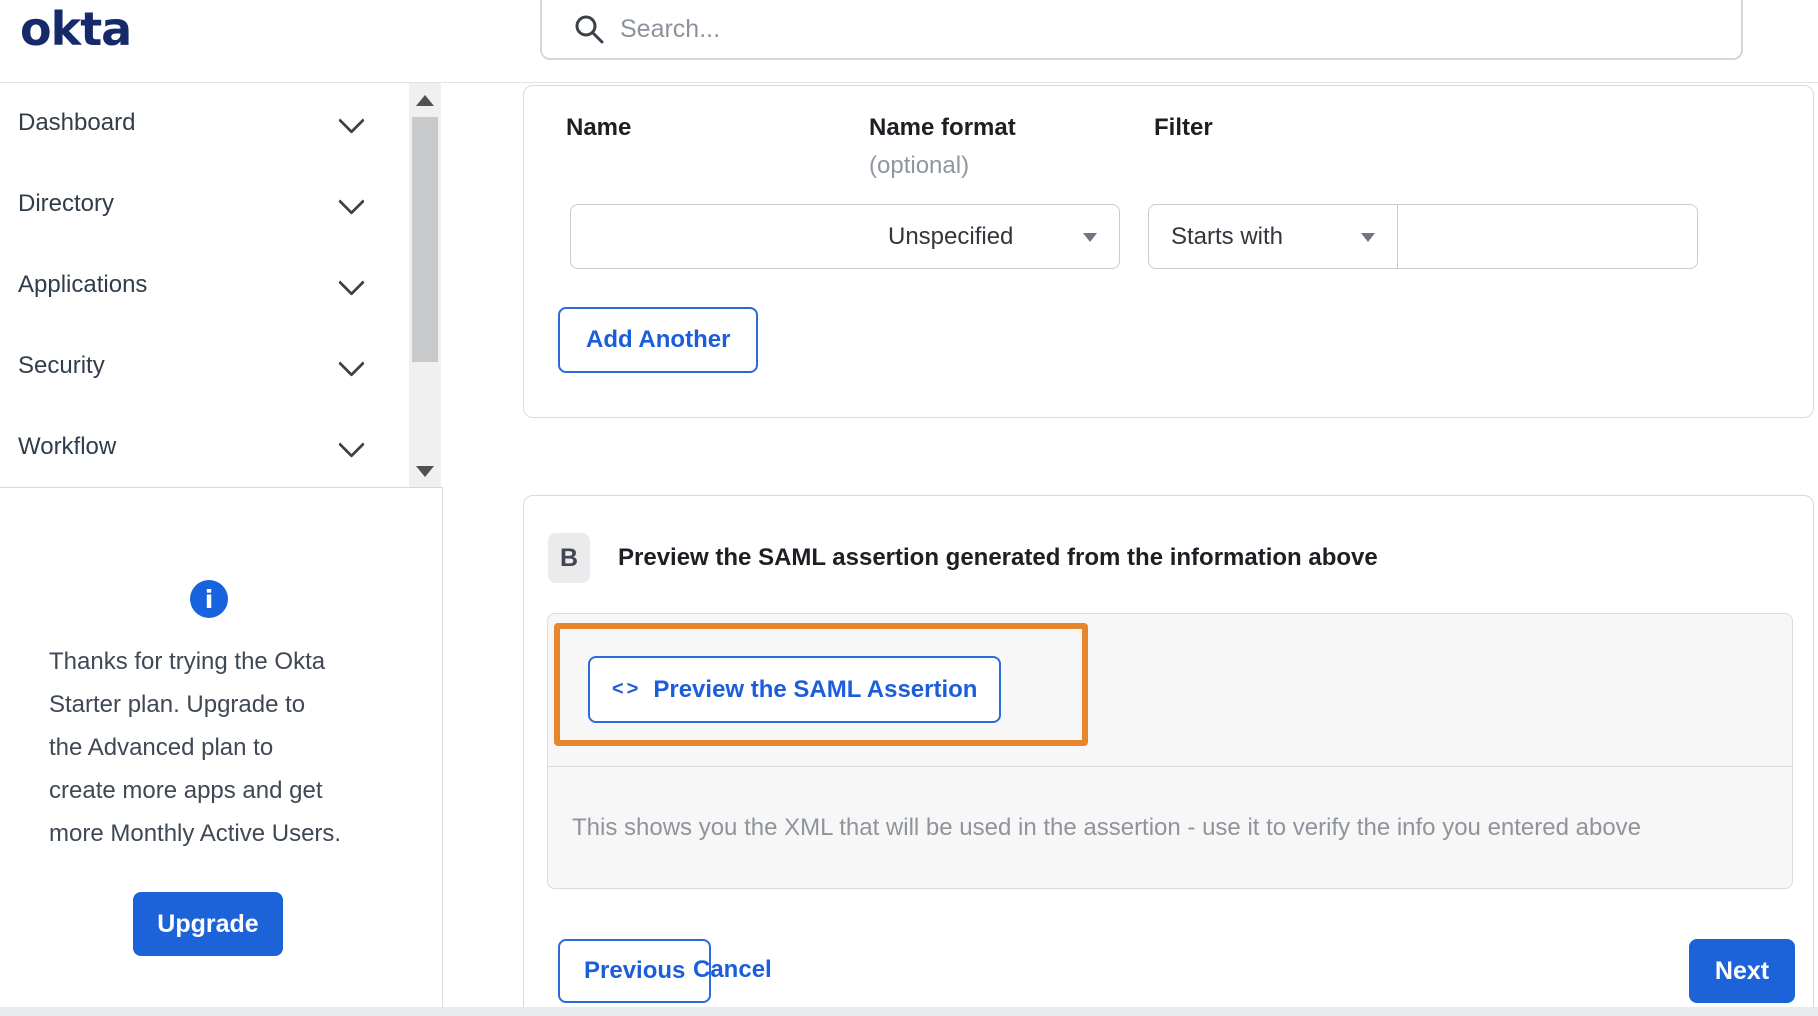 The image size is (1818, 1016). What do you see at coordinates (161, 747) in the screenshot?
I see `upsell-line: the Advanced plan to` at bounding box center [161, 747].